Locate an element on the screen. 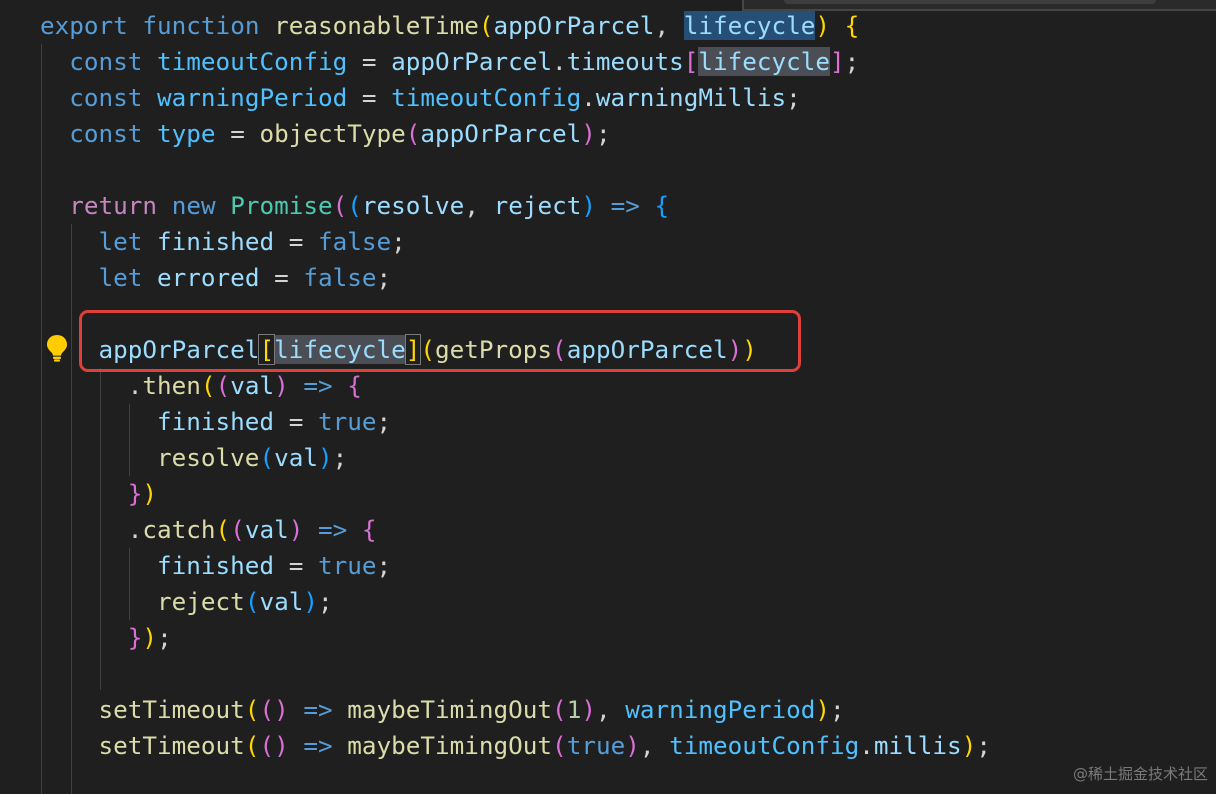  code-token: then is located at coordinates (171, 385).